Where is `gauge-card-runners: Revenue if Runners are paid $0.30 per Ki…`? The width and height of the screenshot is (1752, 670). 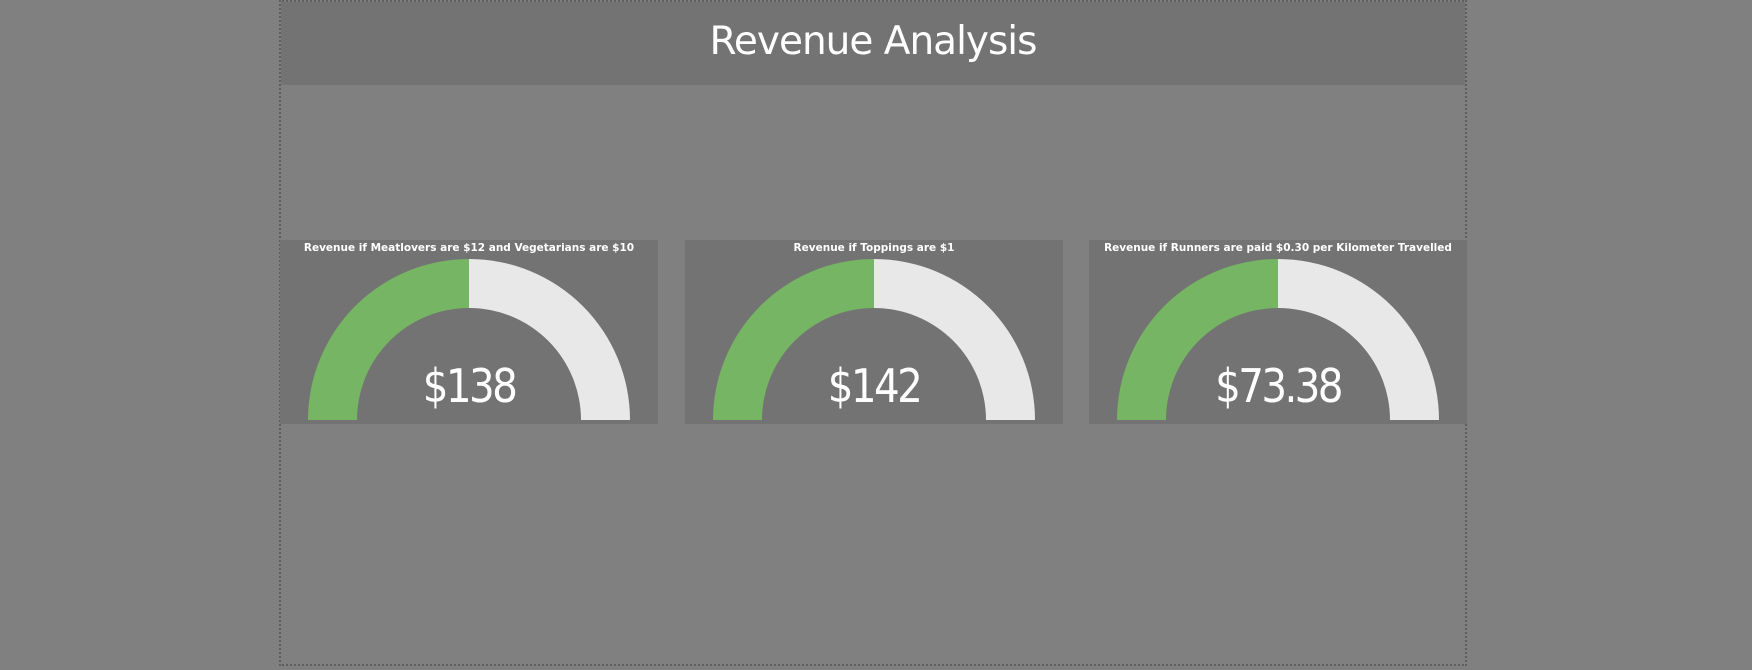 gauge-card-runners: Revenue if Runners are paid $0.30 per Ki… is located at coordinates (1278, 332).